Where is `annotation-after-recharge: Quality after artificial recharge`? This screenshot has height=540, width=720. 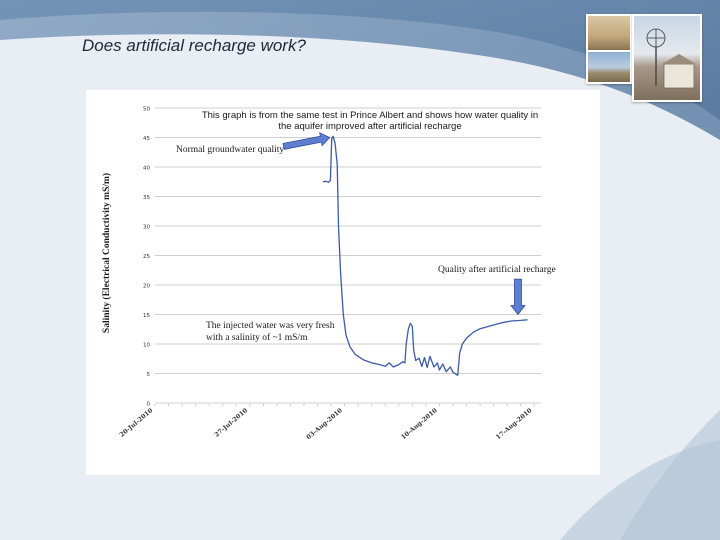 annotation-after-recharge: Quality after artificial recharge is located at coordinates (497, 270).